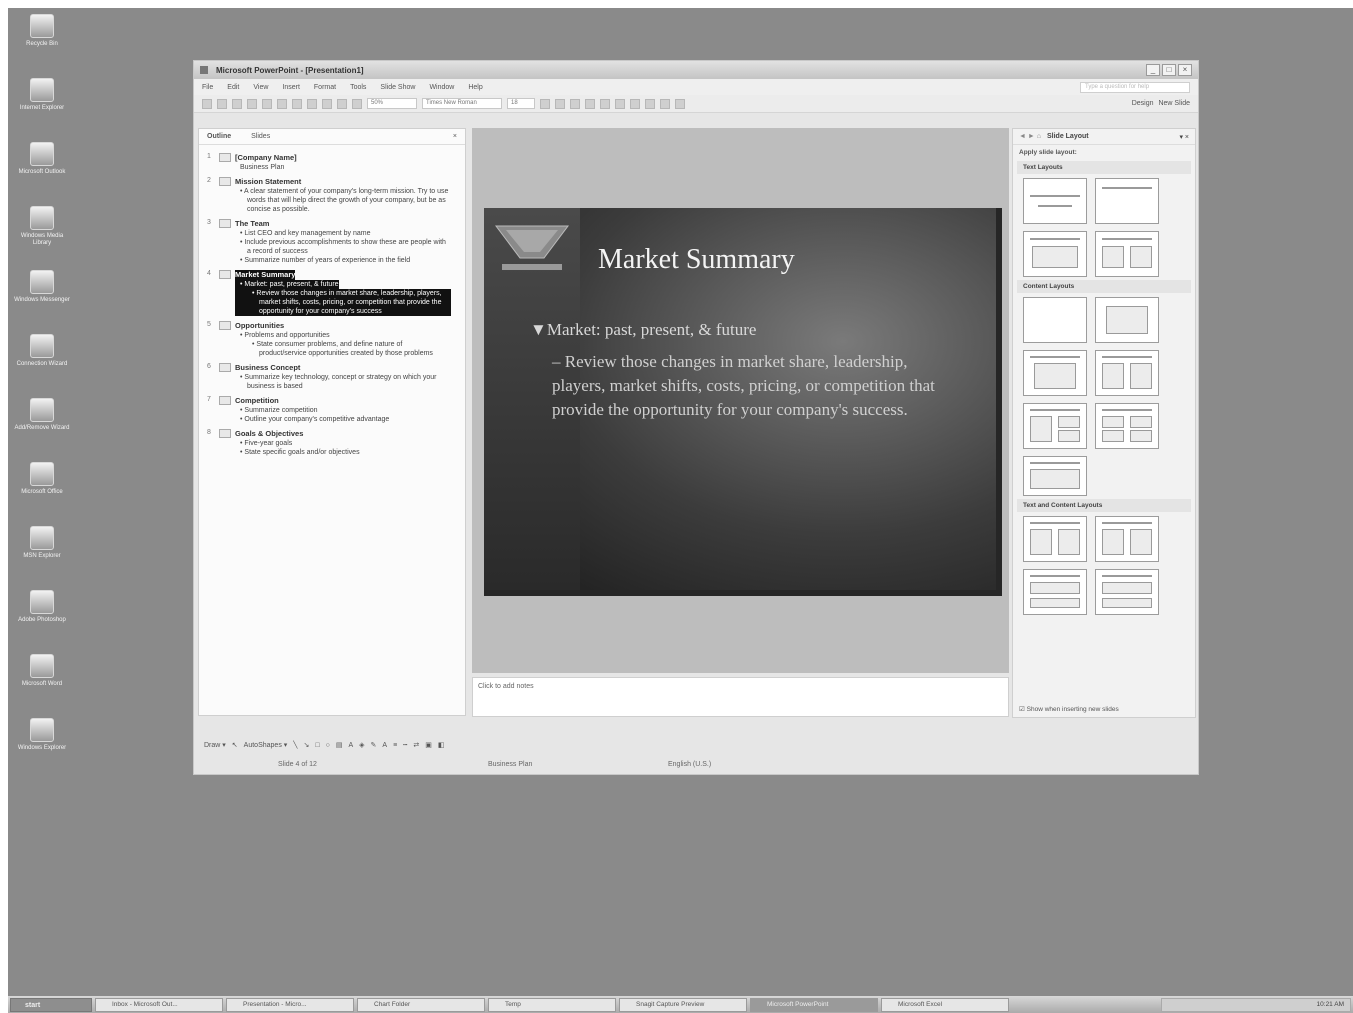 The height and width of the screenshot is (1013, 1353). What do you see at coordinates (328, 745) in the screenshot?
I see `oval-icon: ○` at bounding box center [328, 745].